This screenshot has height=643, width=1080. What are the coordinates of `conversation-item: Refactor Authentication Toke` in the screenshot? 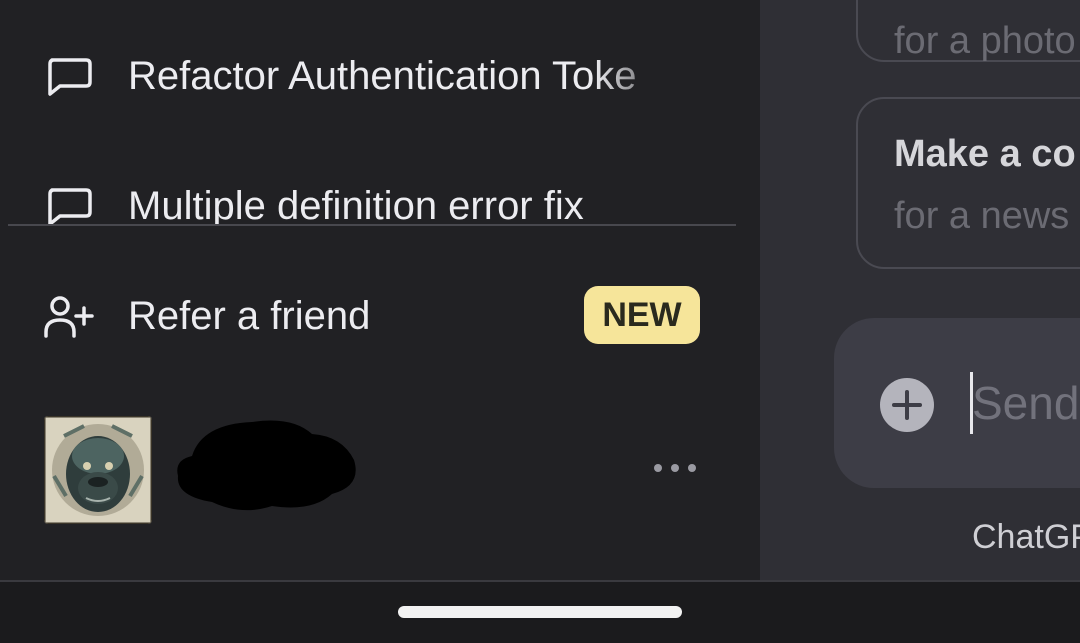 It's located at (364, 78).